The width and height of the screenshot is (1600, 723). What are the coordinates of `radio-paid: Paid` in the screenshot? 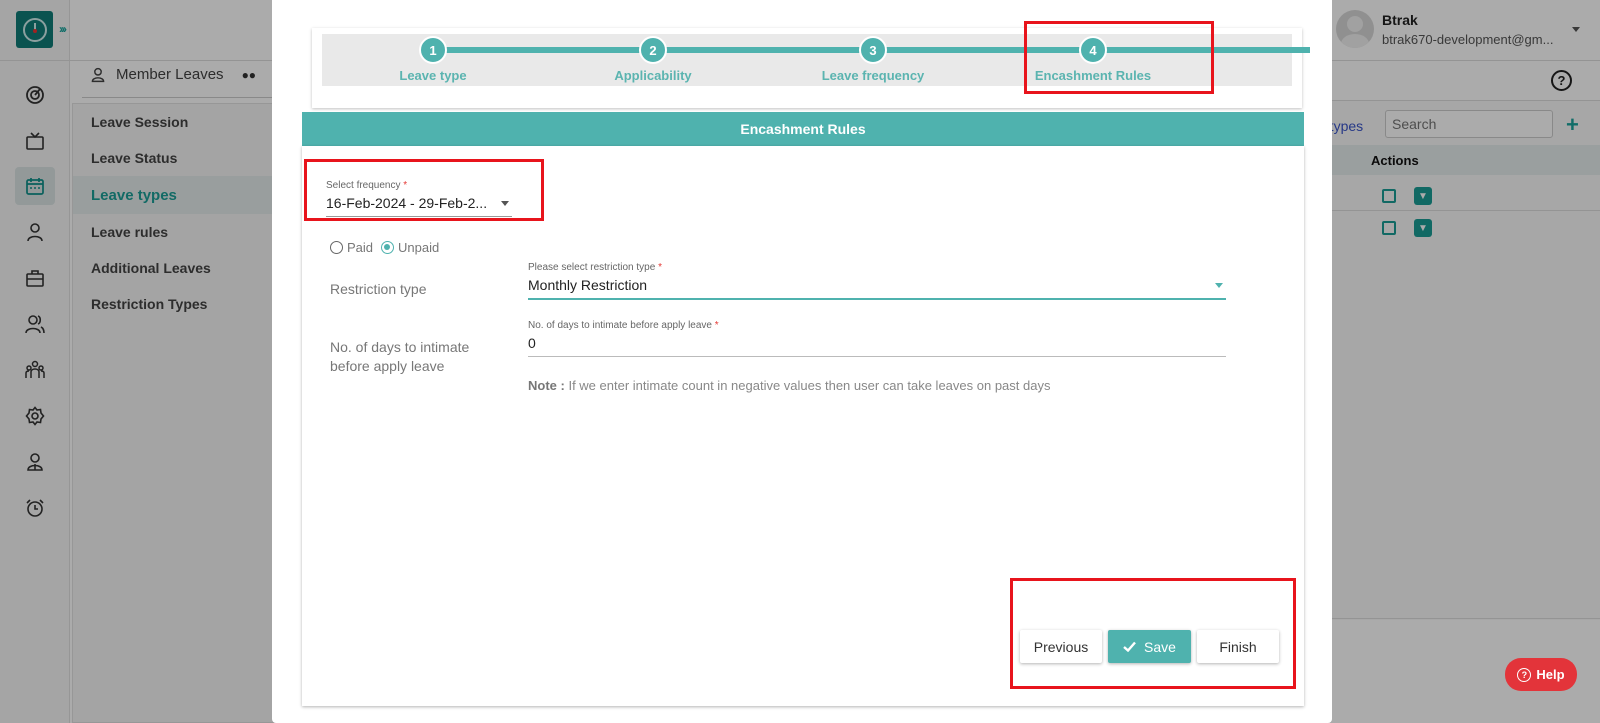 It's located at (351, 247).